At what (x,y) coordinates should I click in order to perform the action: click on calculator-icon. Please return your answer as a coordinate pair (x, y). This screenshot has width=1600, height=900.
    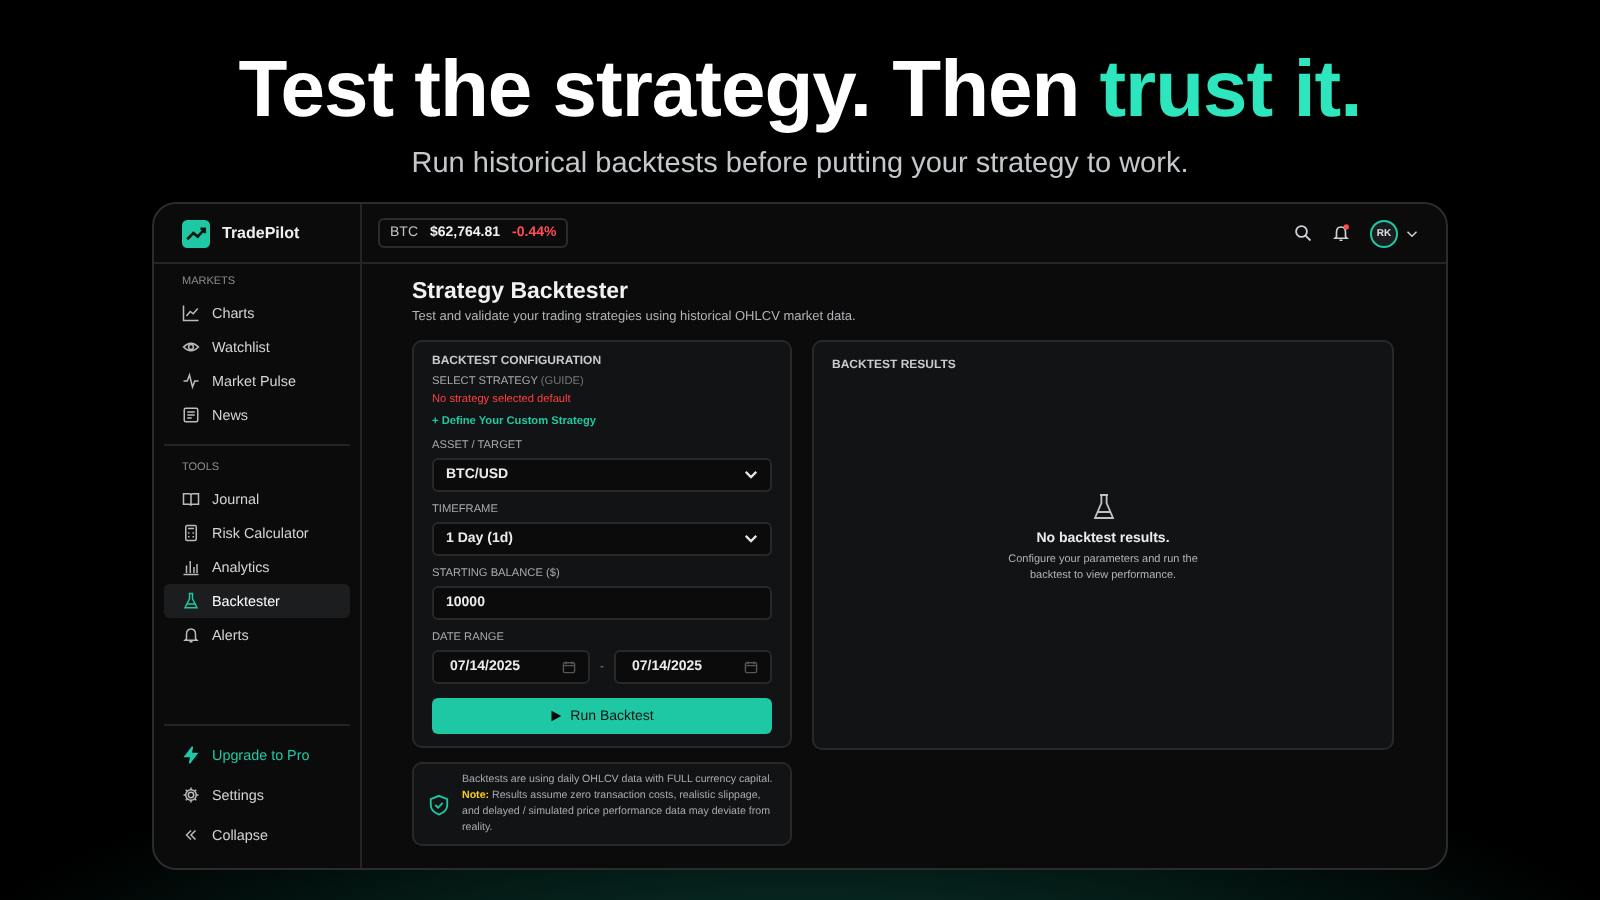
    Looking at the image, I should click on (191, 533).